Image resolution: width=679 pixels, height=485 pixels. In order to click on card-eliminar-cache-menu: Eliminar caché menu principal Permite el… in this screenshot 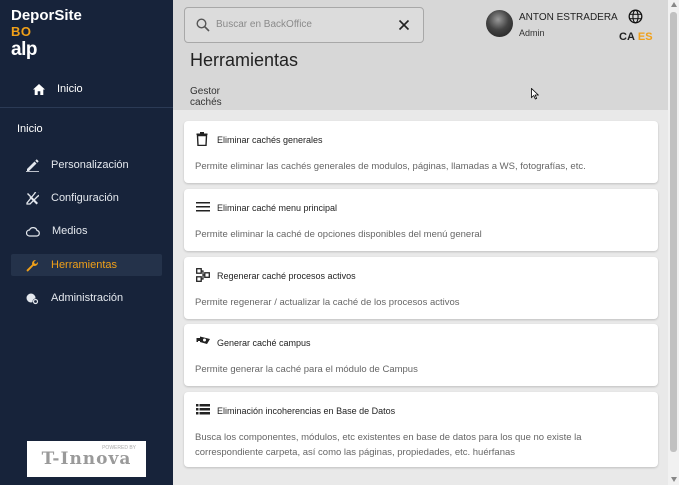, I will do `click(421, 220)`.